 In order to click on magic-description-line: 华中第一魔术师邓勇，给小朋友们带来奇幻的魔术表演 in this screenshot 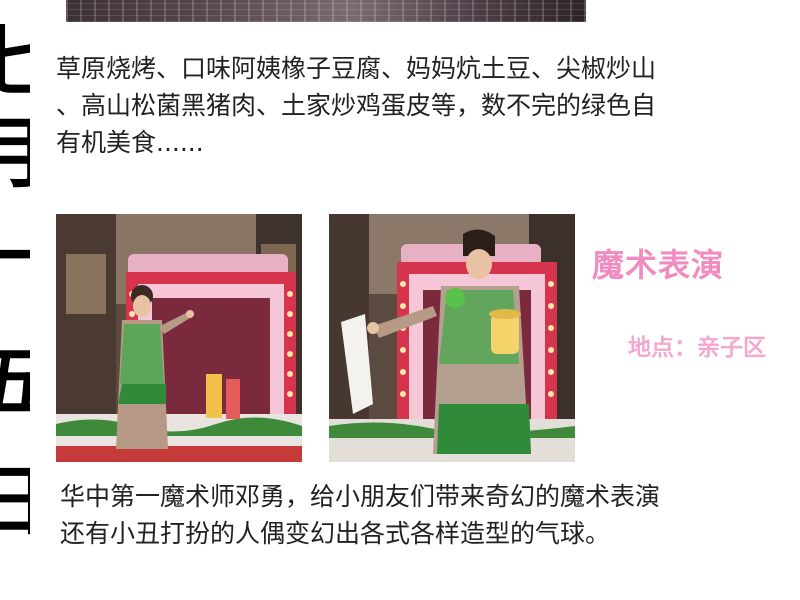, I will do `click(360, 496)`.